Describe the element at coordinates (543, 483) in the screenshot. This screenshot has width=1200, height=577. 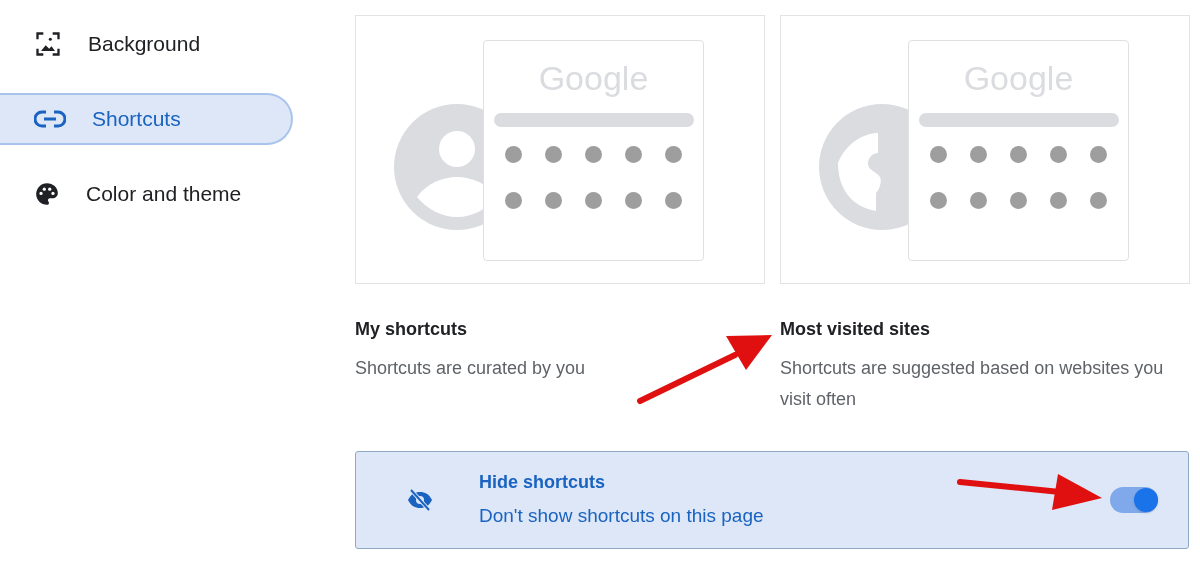
I see `setting-title: Hide shortcuts` at that location.